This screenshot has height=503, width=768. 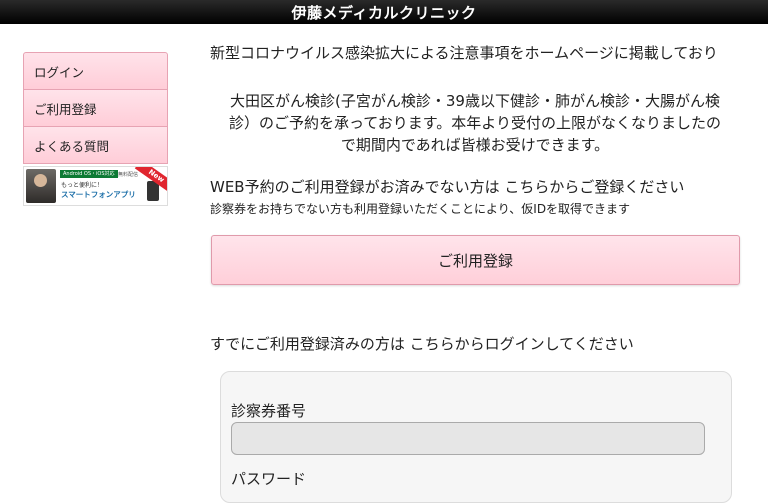 I want to click on clinic-title: 伊藤メディカルクリニック, so click(x=384, y=12).